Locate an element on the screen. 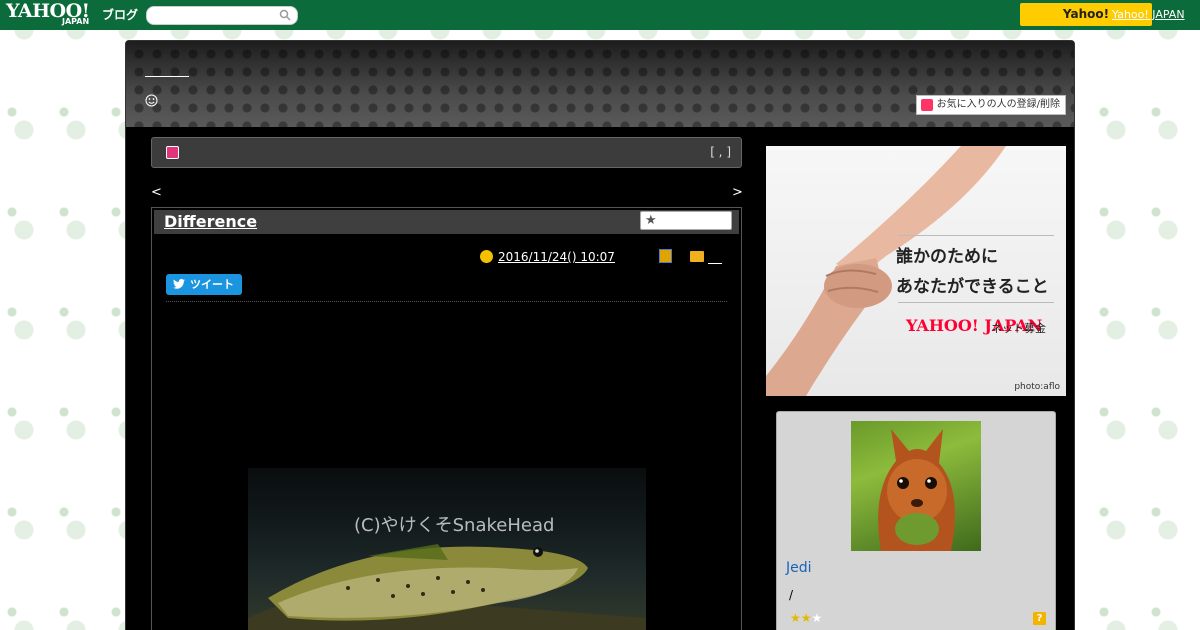  post-title: Difference is located at coordinates (210, 221).